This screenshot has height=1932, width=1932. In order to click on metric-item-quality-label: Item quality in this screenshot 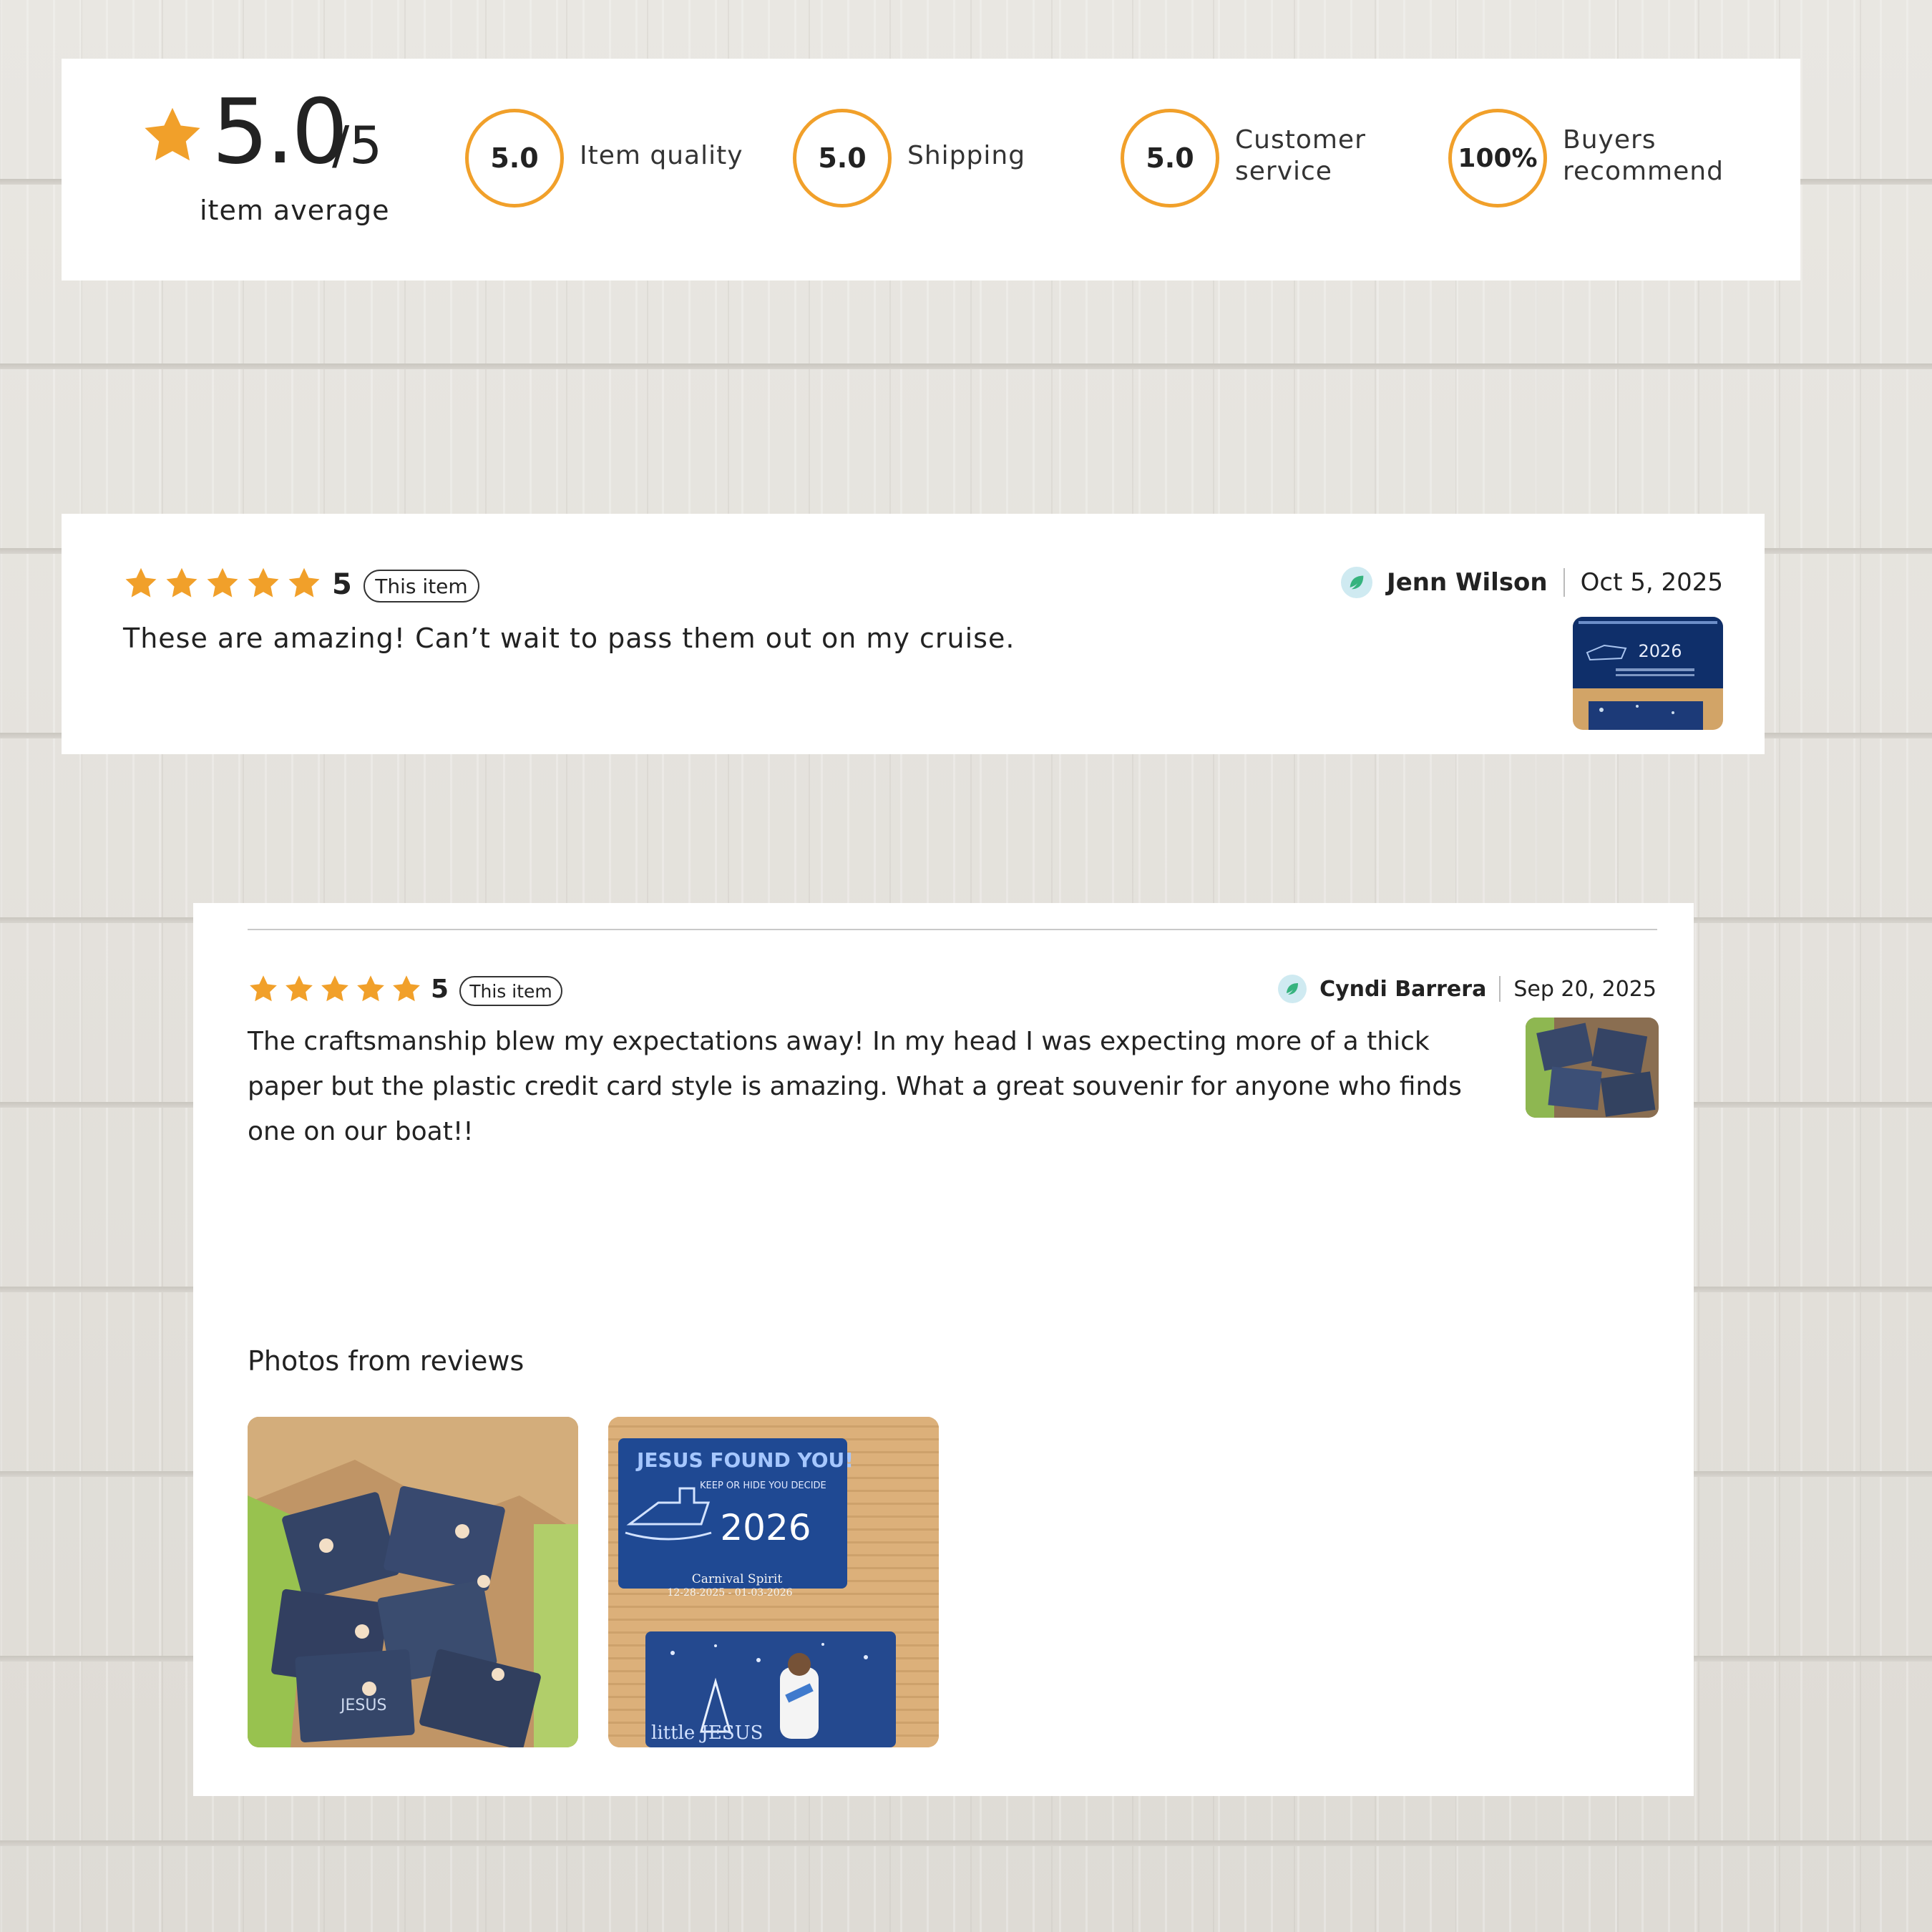, I will do `click(661, 156)`.